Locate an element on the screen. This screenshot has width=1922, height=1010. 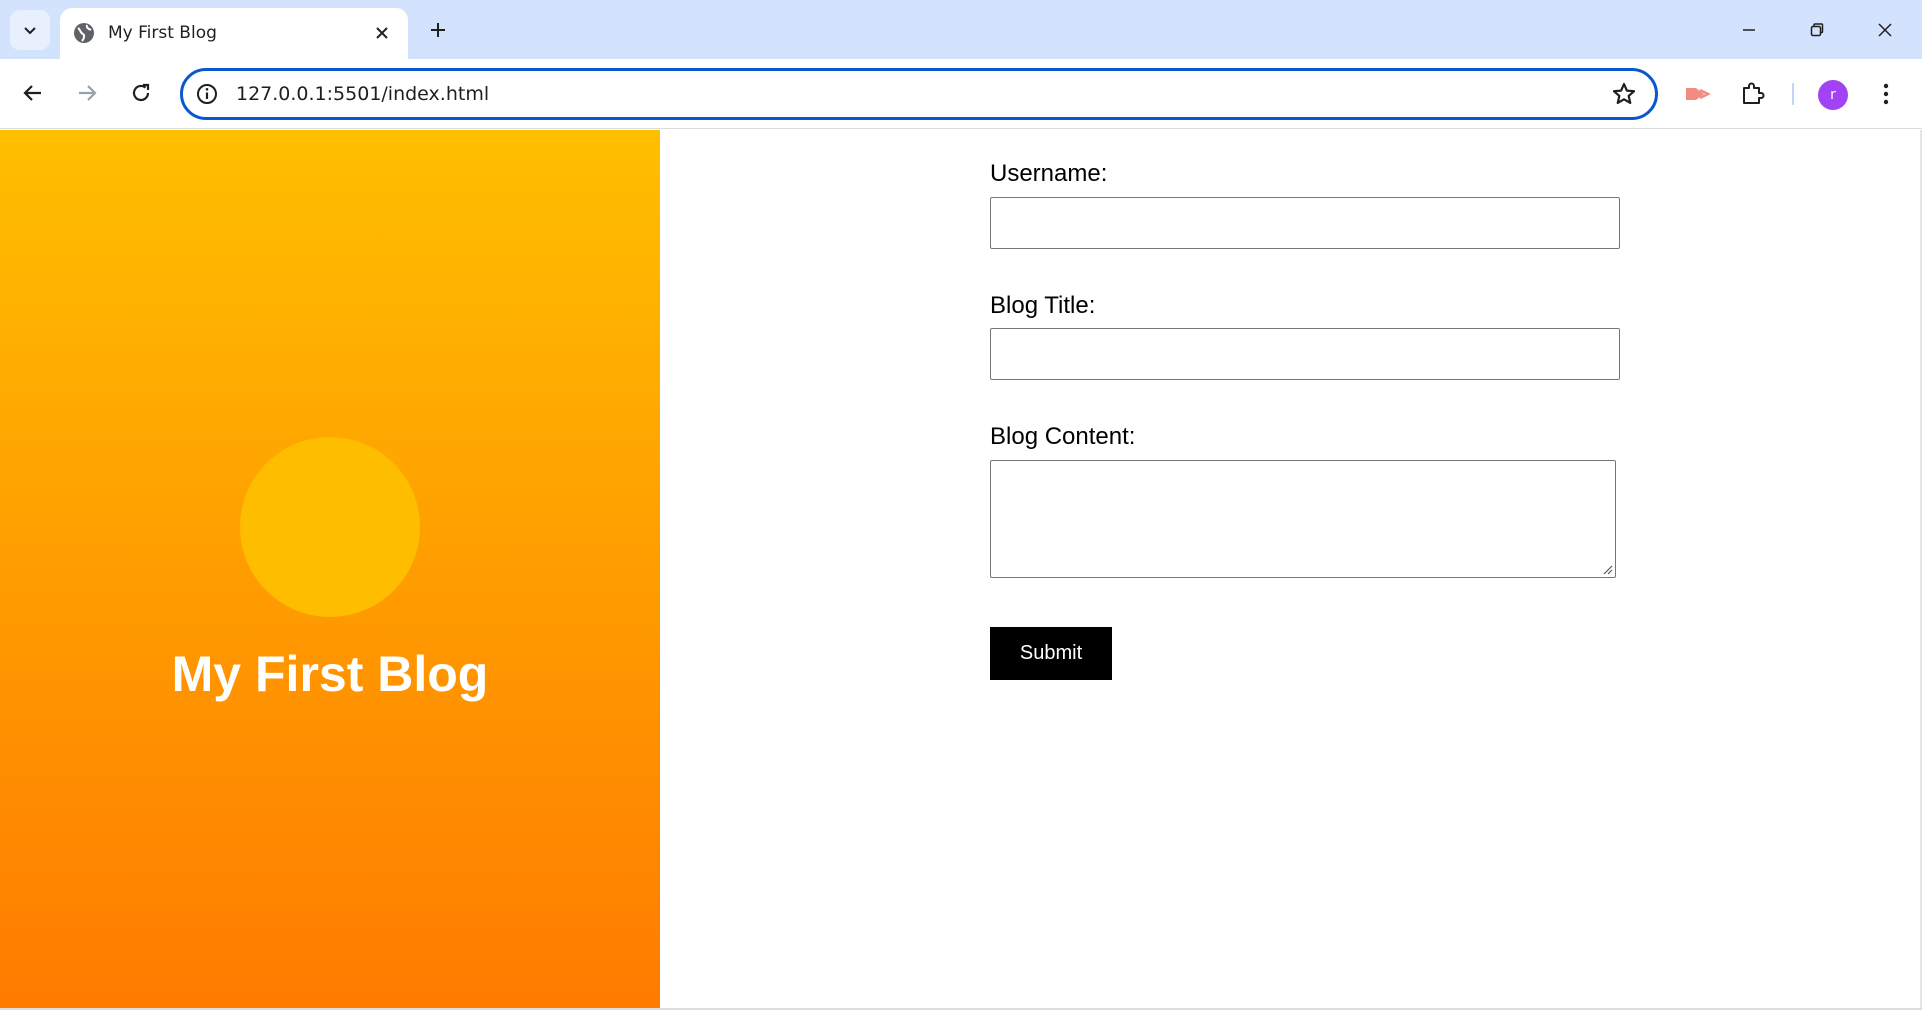
tab-search-button is located at coordinates (30, 30).